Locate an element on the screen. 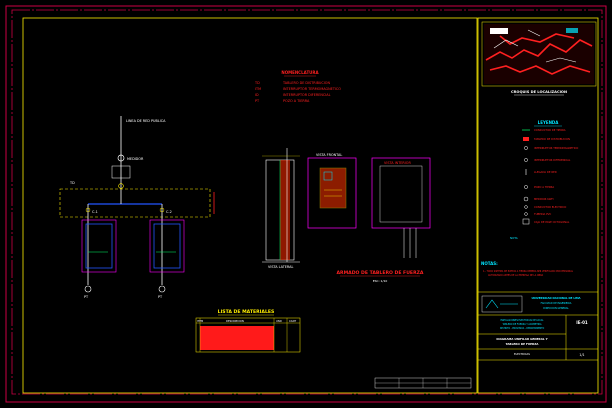  revision-table is located at coordinates (423, 383).